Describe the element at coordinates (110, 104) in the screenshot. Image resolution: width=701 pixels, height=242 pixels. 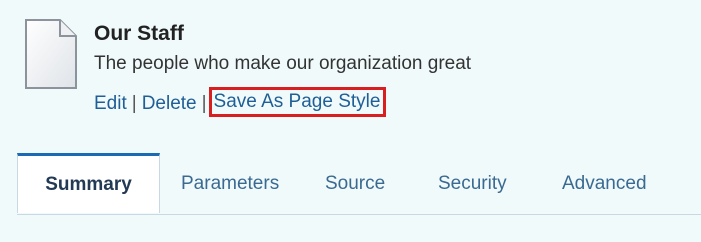
I see `edit-link: Edit` at that location.